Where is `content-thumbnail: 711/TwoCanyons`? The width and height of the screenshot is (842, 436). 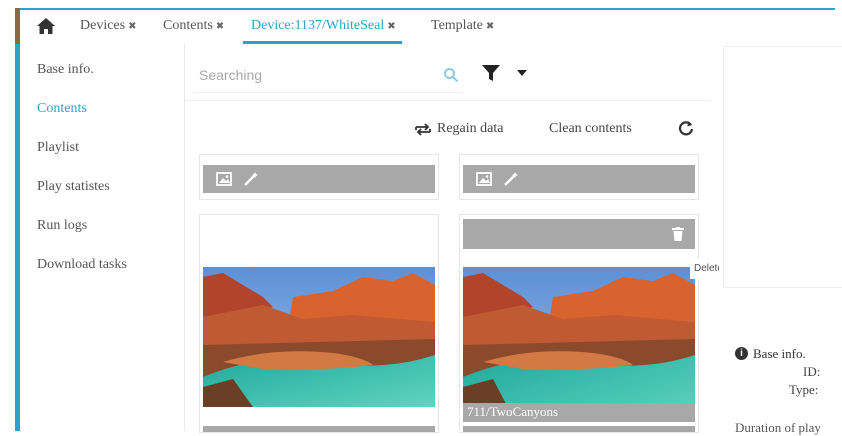 content-thumbnail: 711/TwoCanyons is located at coordinates (579, 344).